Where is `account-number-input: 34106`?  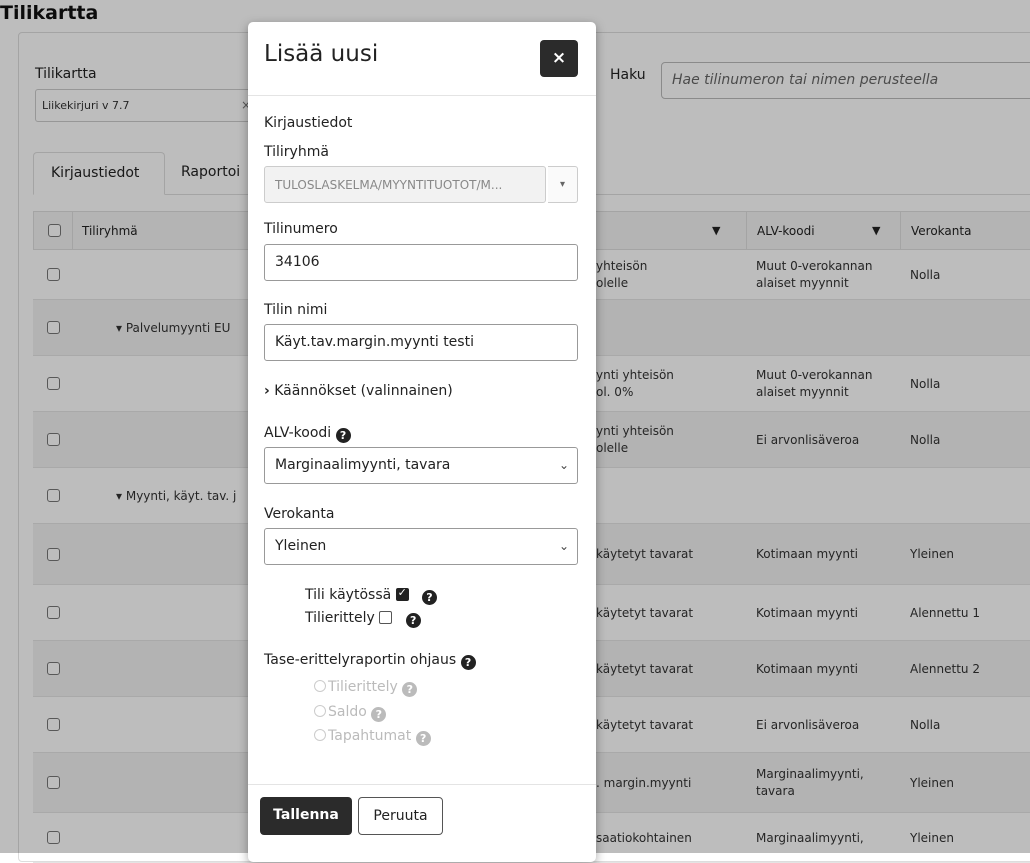
account-number-input: 34106 is located at coordinates (421, 262).